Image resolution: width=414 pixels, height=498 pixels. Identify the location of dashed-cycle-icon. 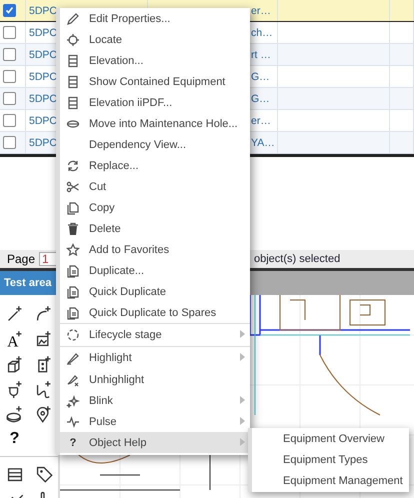
(73, 335).